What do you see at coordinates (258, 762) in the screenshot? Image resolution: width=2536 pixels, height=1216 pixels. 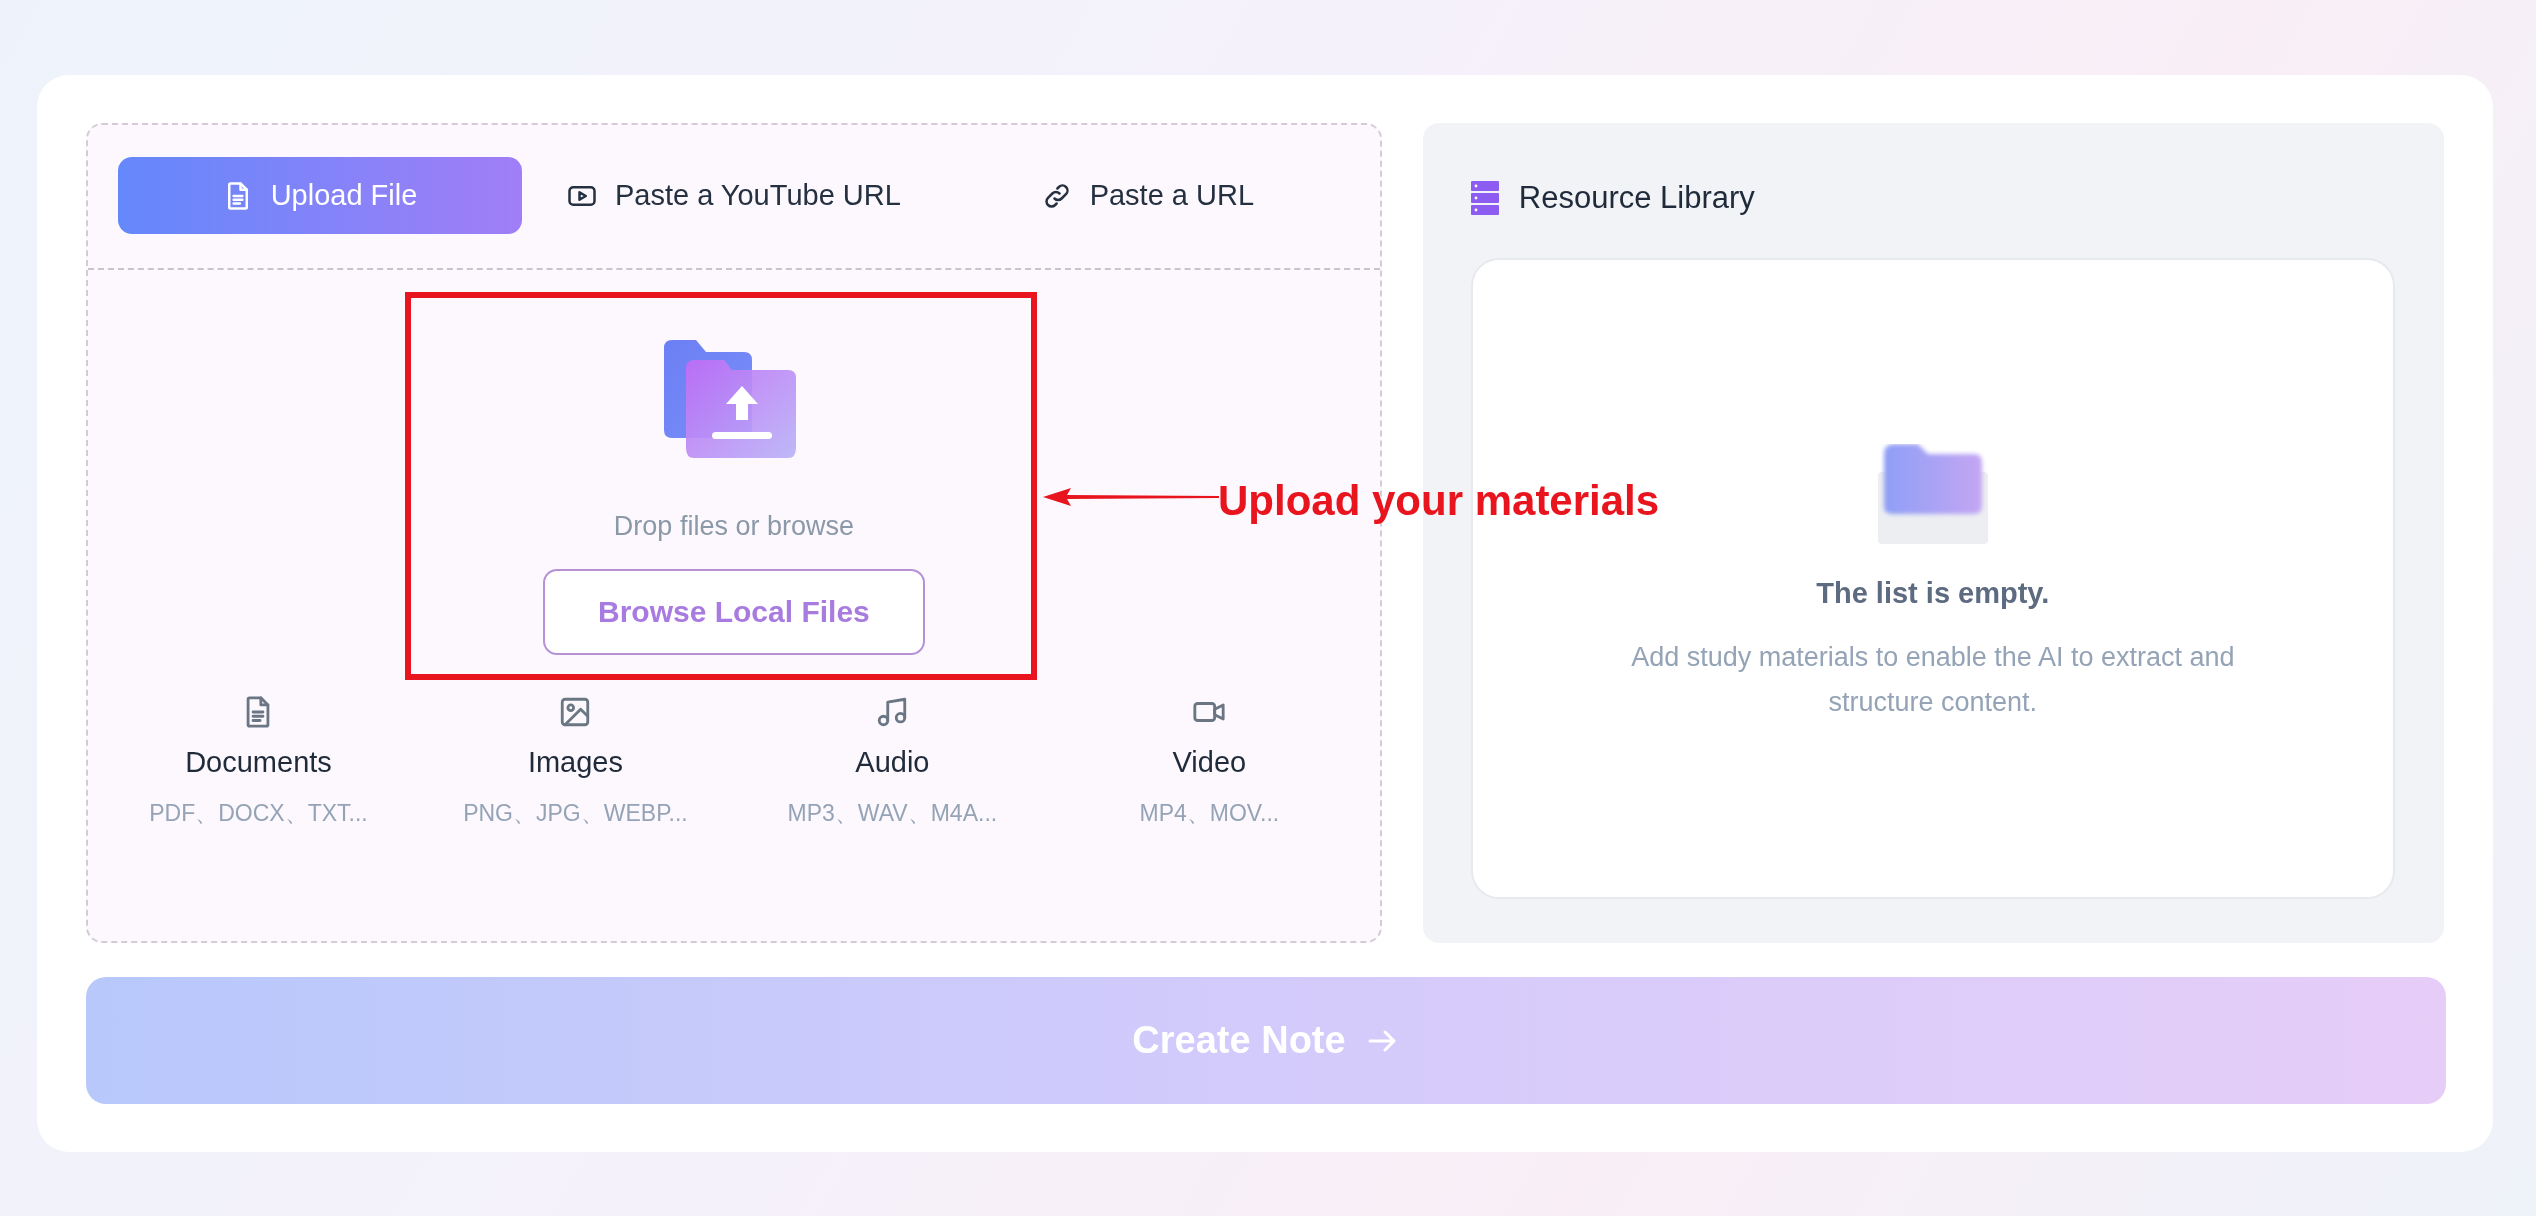 I see `file-type-label: Documents` at bounding box center [258, 762].